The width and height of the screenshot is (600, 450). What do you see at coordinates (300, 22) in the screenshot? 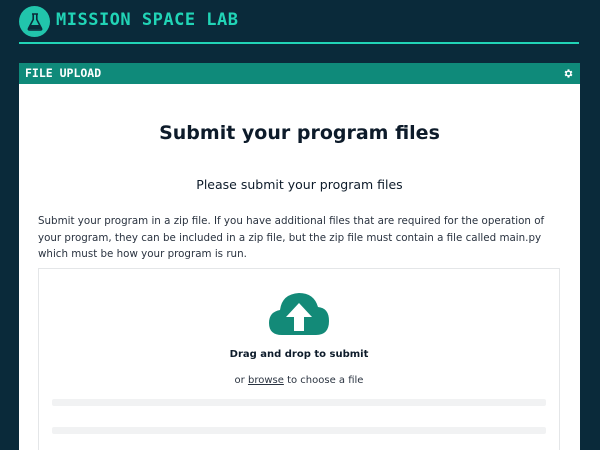
I see `top-bar: MISSION SPACE LAB` at bounding box center [300, 22].